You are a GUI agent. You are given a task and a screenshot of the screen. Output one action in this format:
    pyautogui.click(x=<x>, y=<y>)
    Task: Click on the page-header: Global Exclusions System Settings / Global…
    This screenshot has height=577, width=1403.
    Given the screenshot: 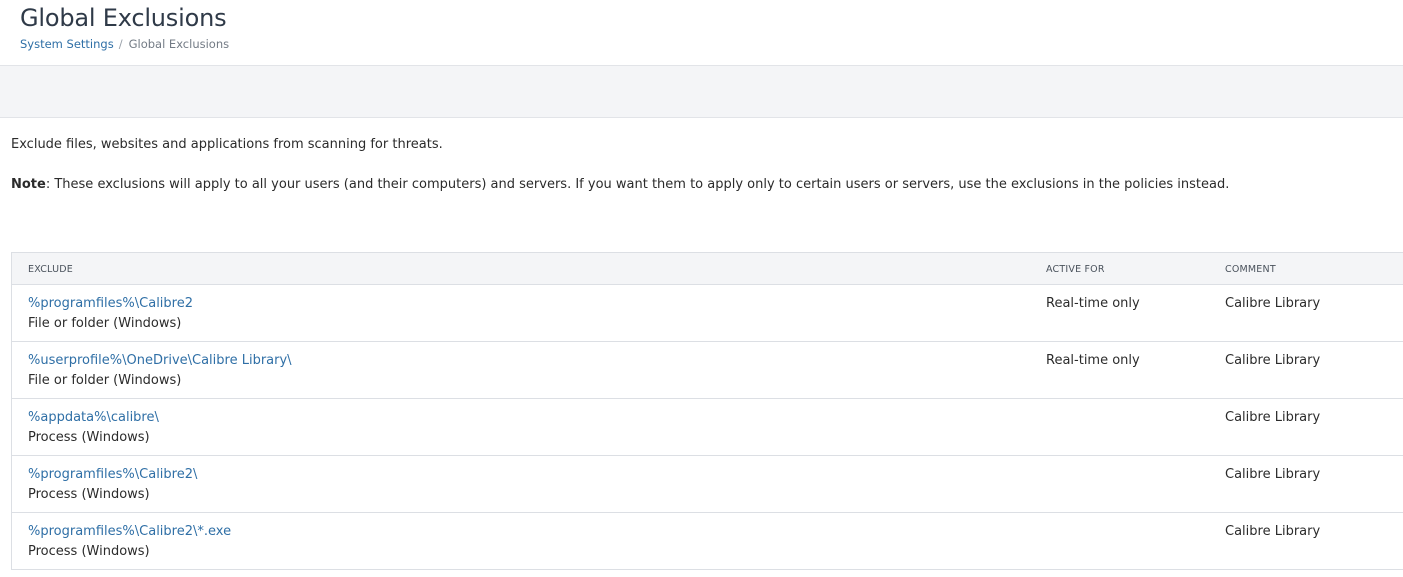 What is the action you would take?
    pyautogui.click(x=701, y=33)
    